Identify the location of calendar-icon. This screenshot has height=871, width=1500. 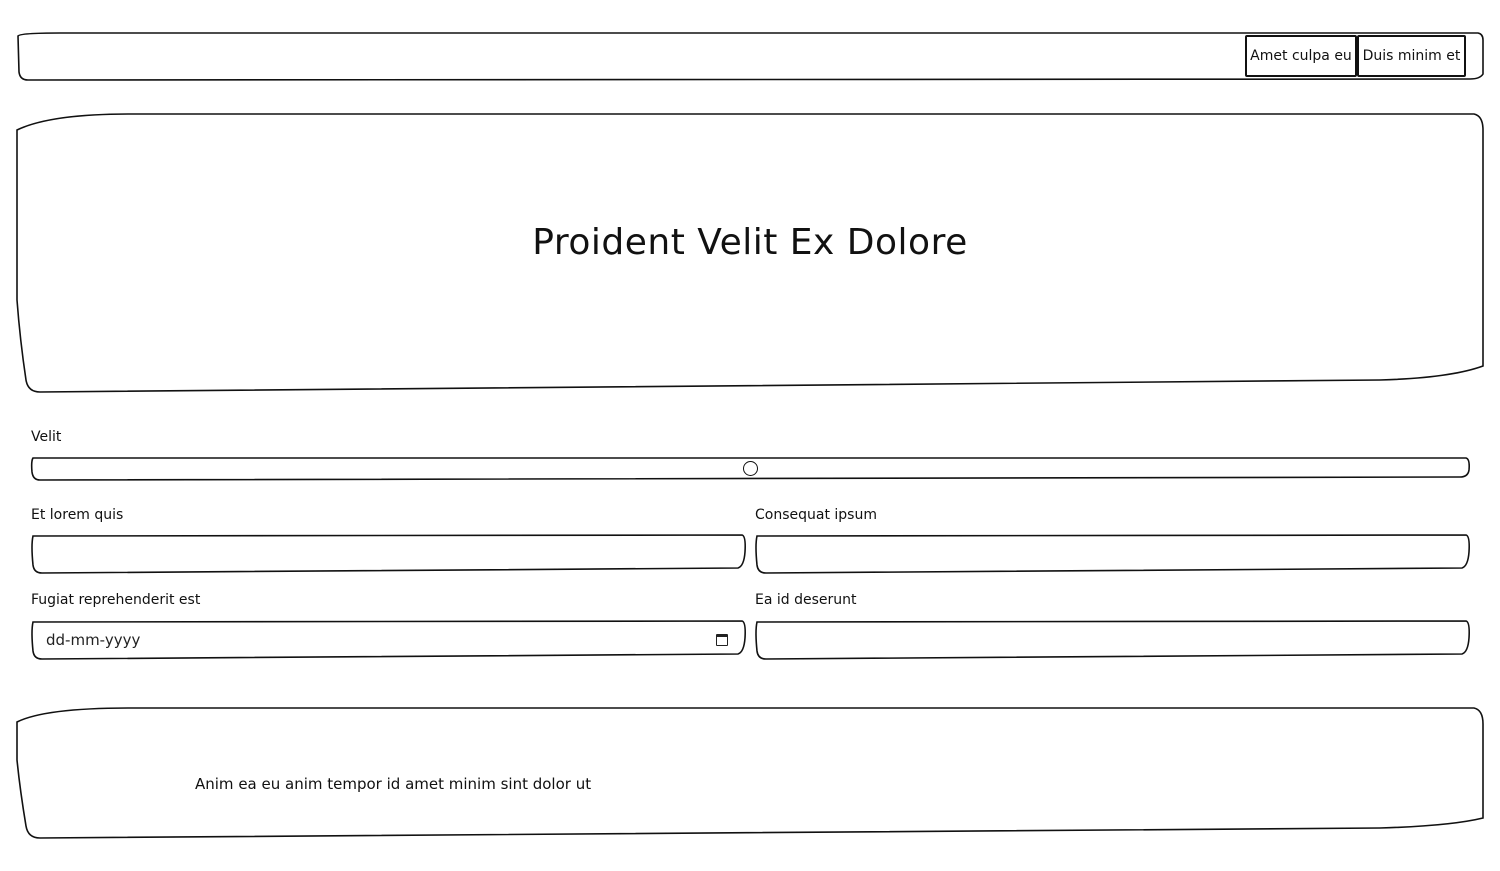
(722, 640).